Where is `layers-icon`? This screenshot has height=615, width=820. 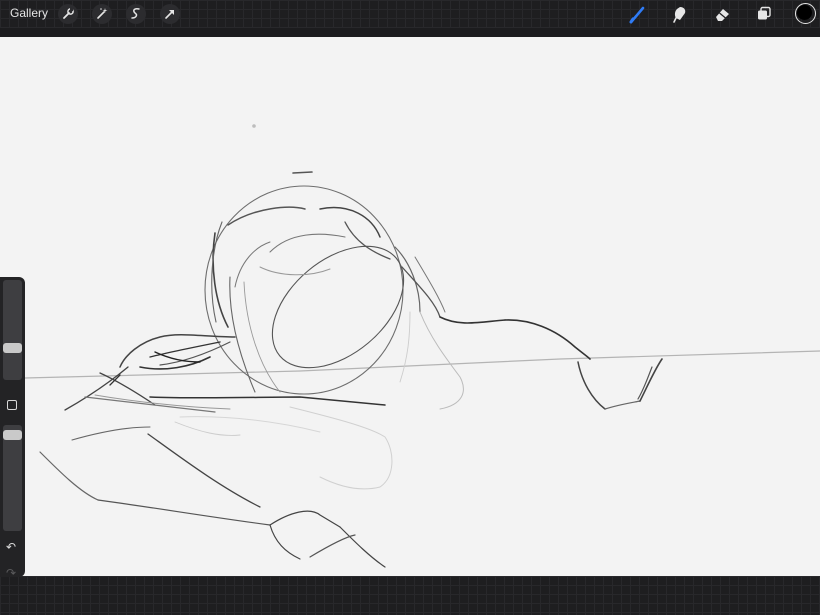
layers-icon is located at coordinates (764, 14).